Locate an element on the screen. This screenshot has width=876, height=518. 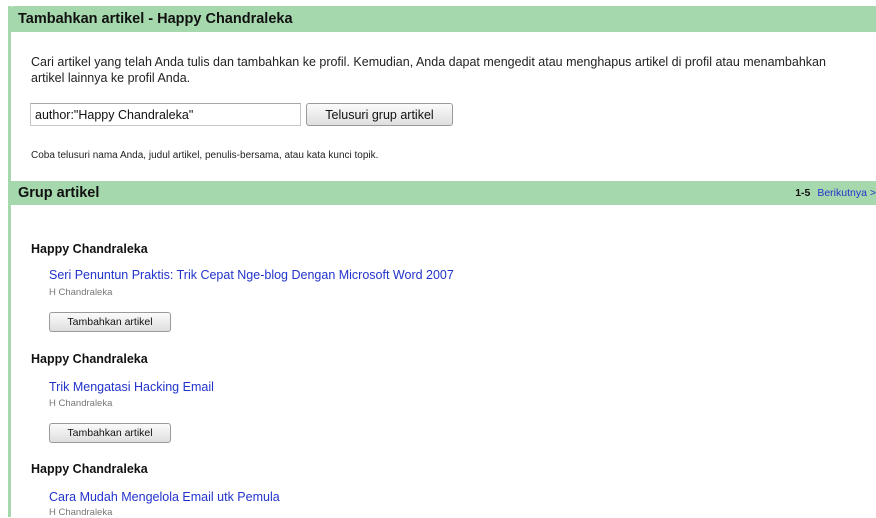
search-groups-button: Telusuri grup artikel is located at coordinates (379, 114).